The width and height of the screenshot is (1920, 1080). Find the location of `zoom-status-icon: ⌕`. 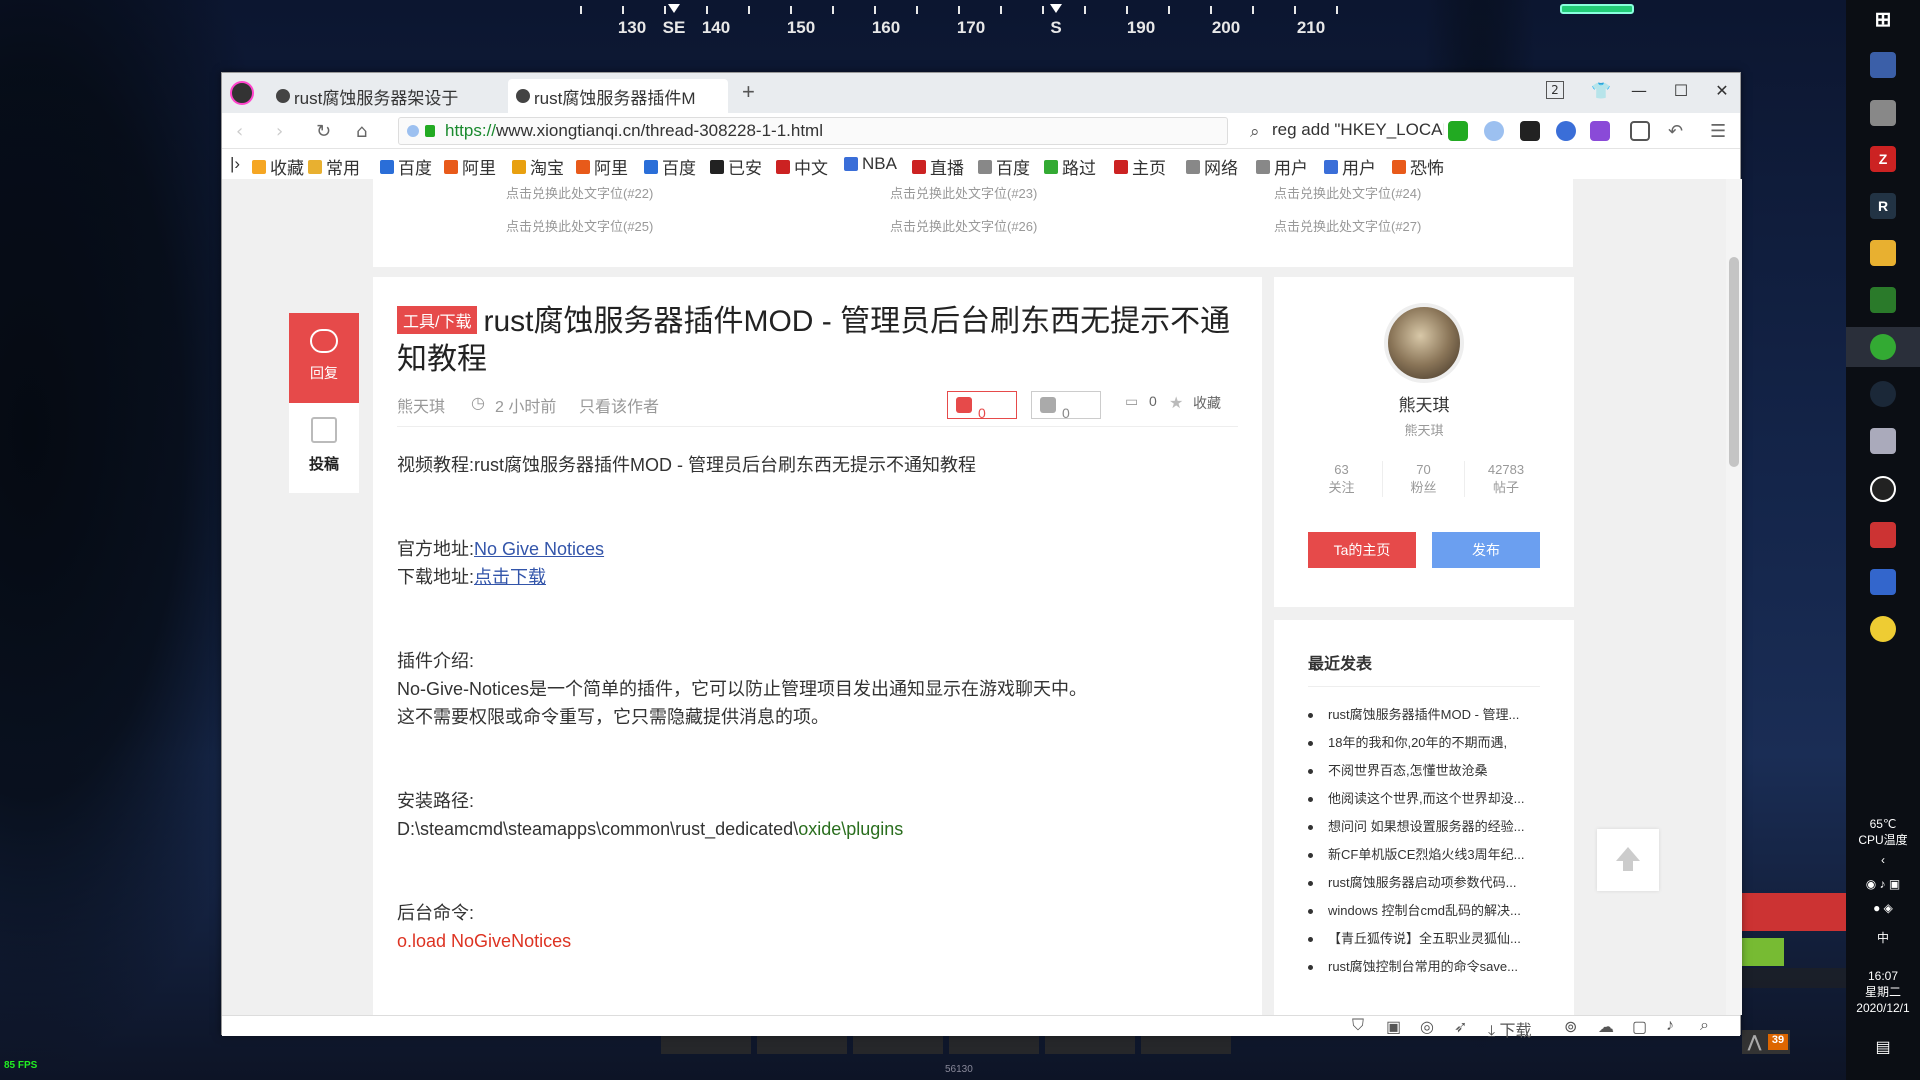

zoom-status-icon: ⌕ is located at coordinates (1704, 1026).